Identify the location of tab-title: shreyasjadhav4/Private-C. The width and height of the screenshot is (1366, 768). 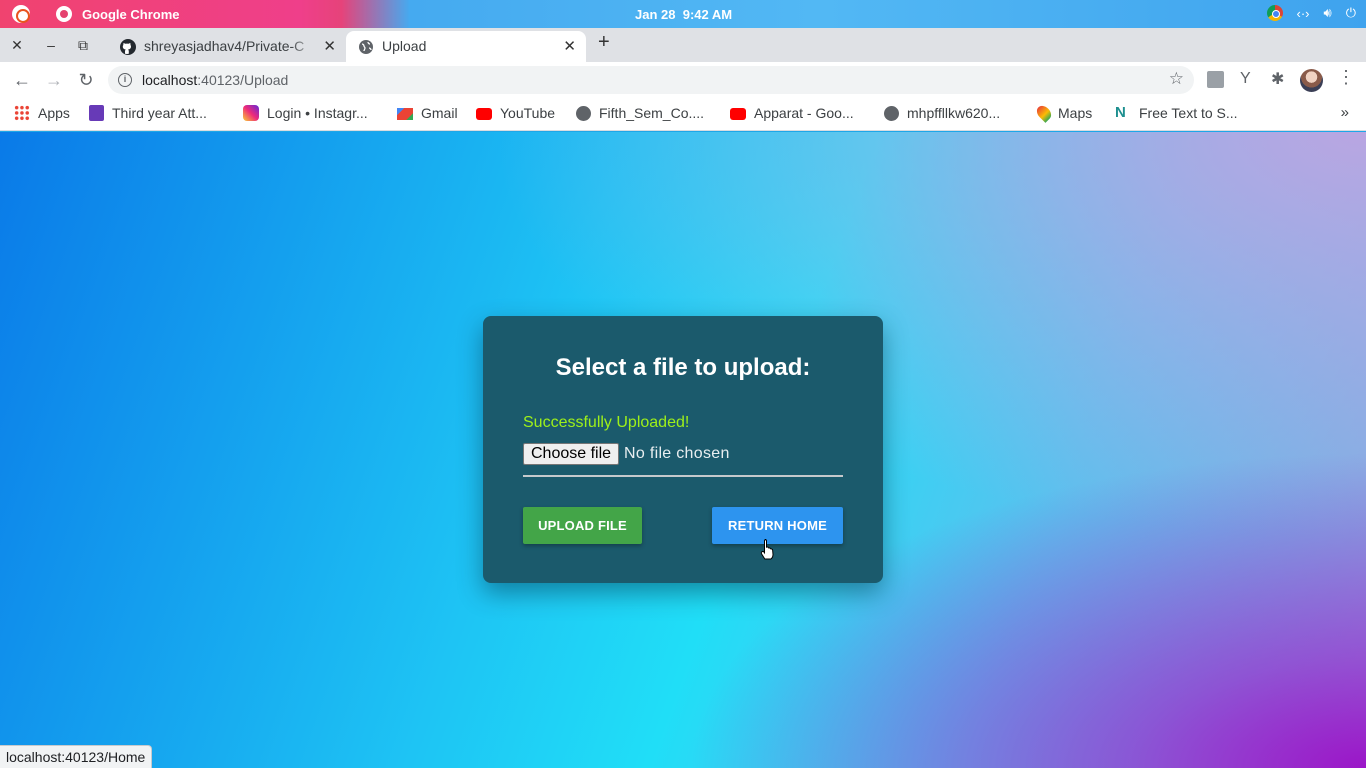
(224, 46).